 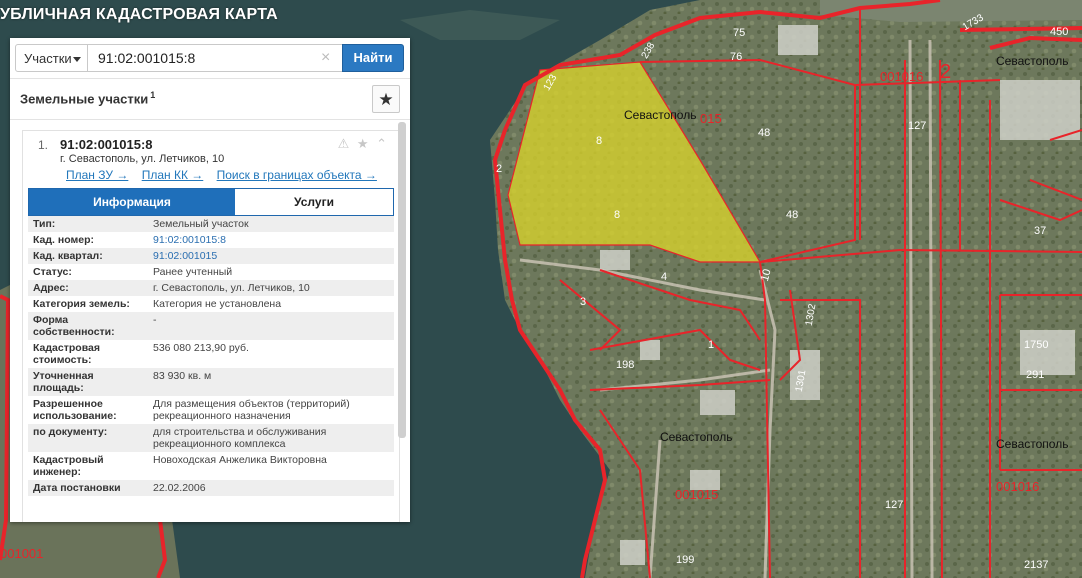 I want to click on property-row: Форма собственности: -, so click(x=211, y=326).